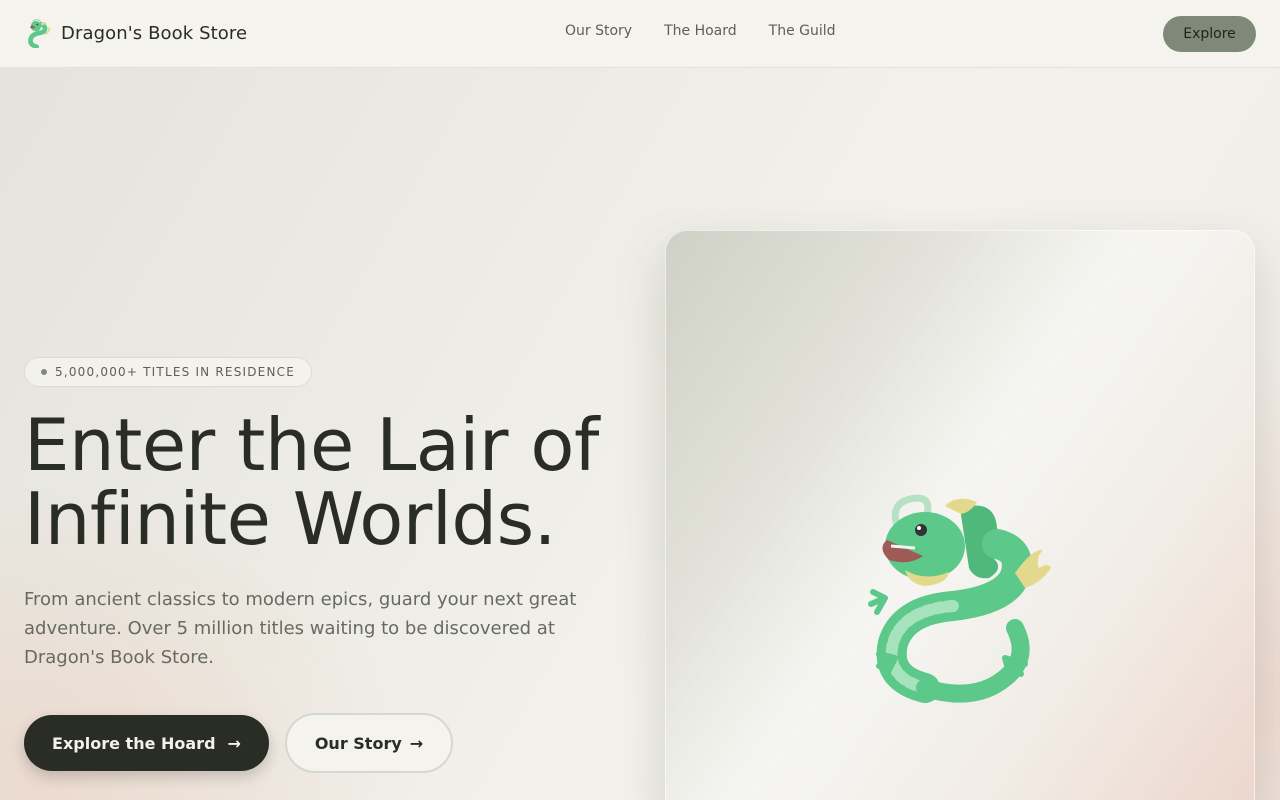  I want to click on main-nav: Our Story The Hoard The Guild, so click(700, 31).